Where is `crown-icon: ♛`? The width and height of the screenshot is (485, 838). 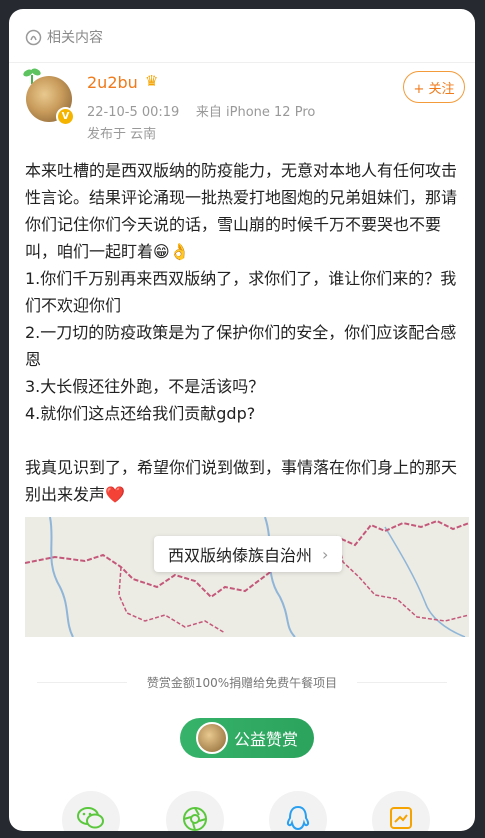 crown-icon: ♛ is located at coordinates (152, 81).